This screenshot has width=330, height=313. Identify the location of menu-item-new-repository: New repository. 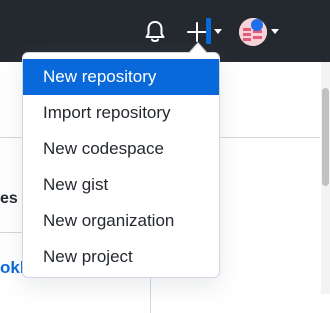
(121, 77).